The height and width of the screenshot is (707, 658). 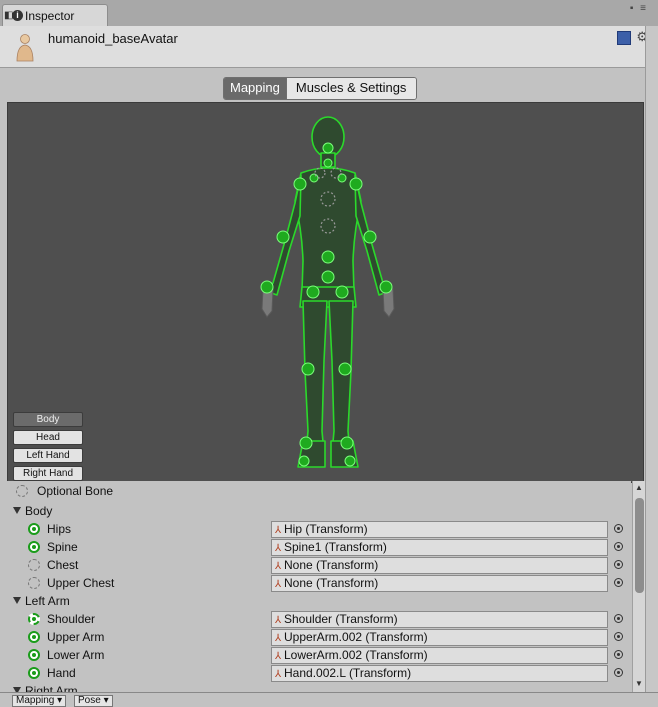 I want to click on bone-row-upper-chest: Upper Chest ⅄ None (Transform), so click(x=319, y=584).